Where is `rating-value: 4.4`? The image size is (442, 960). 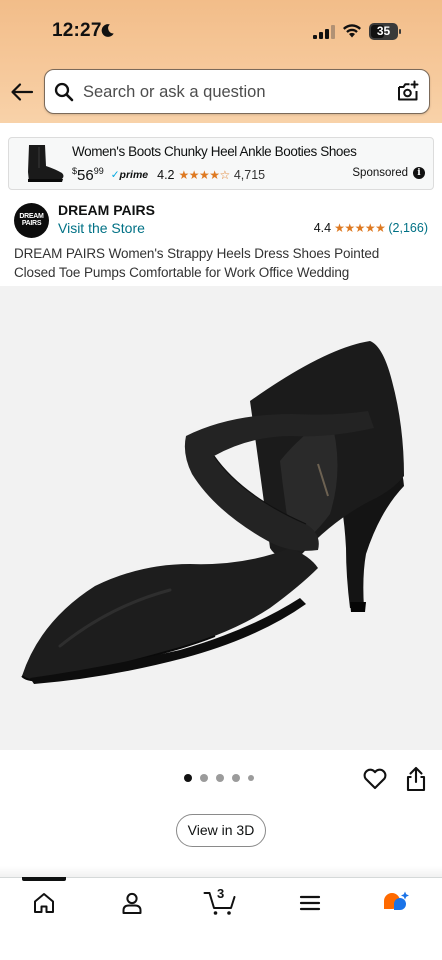 rating-value: 4.4 is located at coordinates (322, 228).